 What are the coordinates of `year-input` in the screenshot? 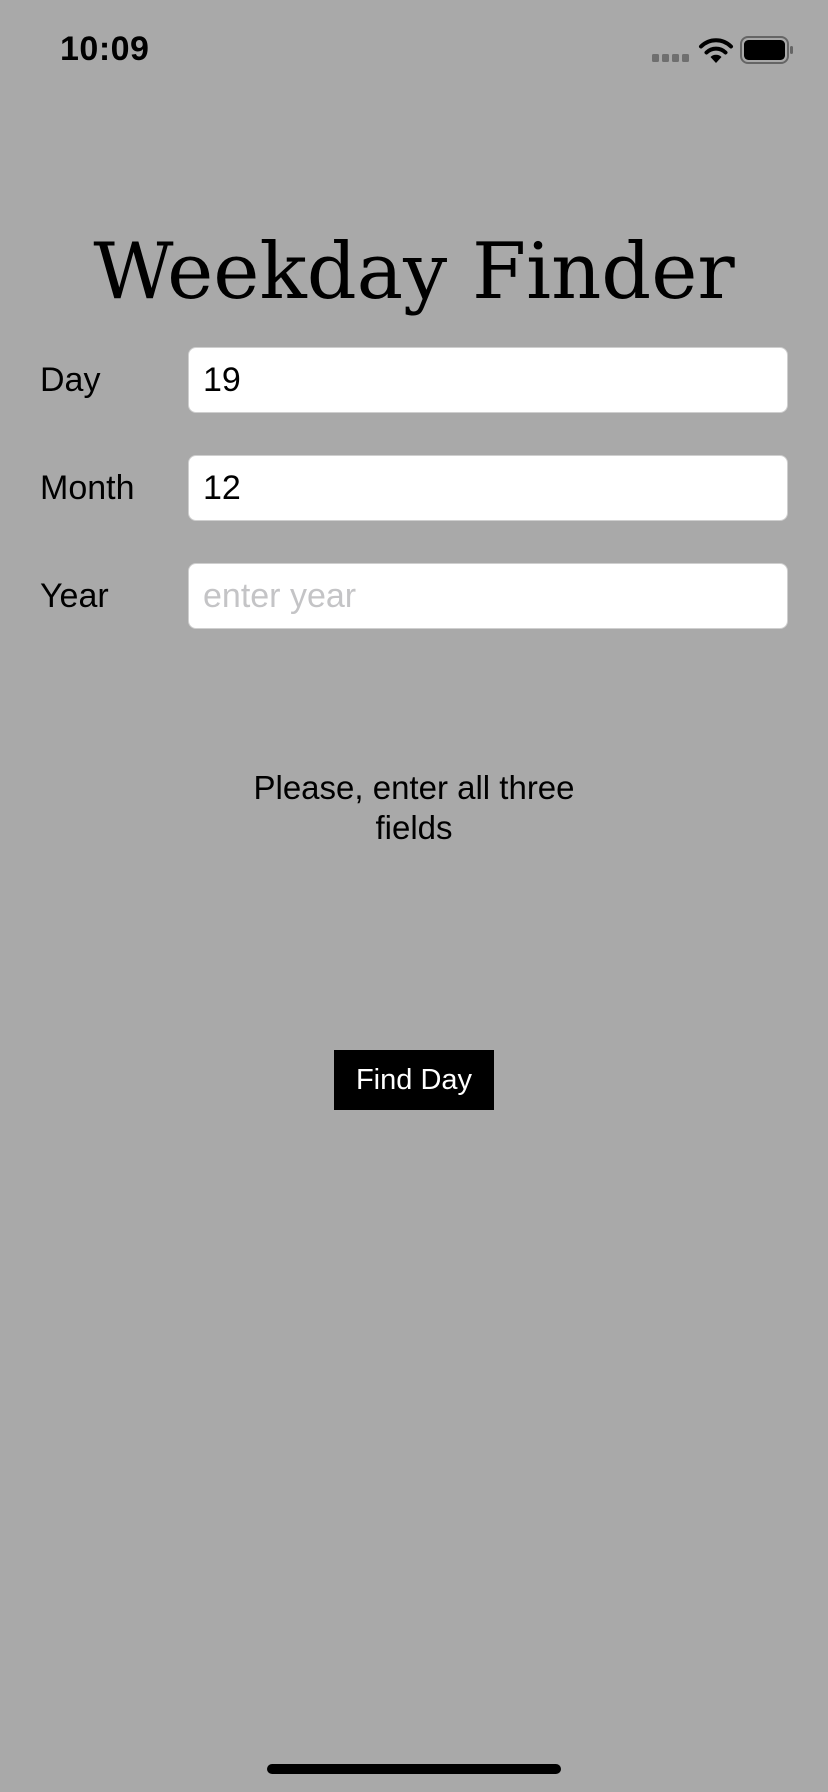 It's located at (488, 596).